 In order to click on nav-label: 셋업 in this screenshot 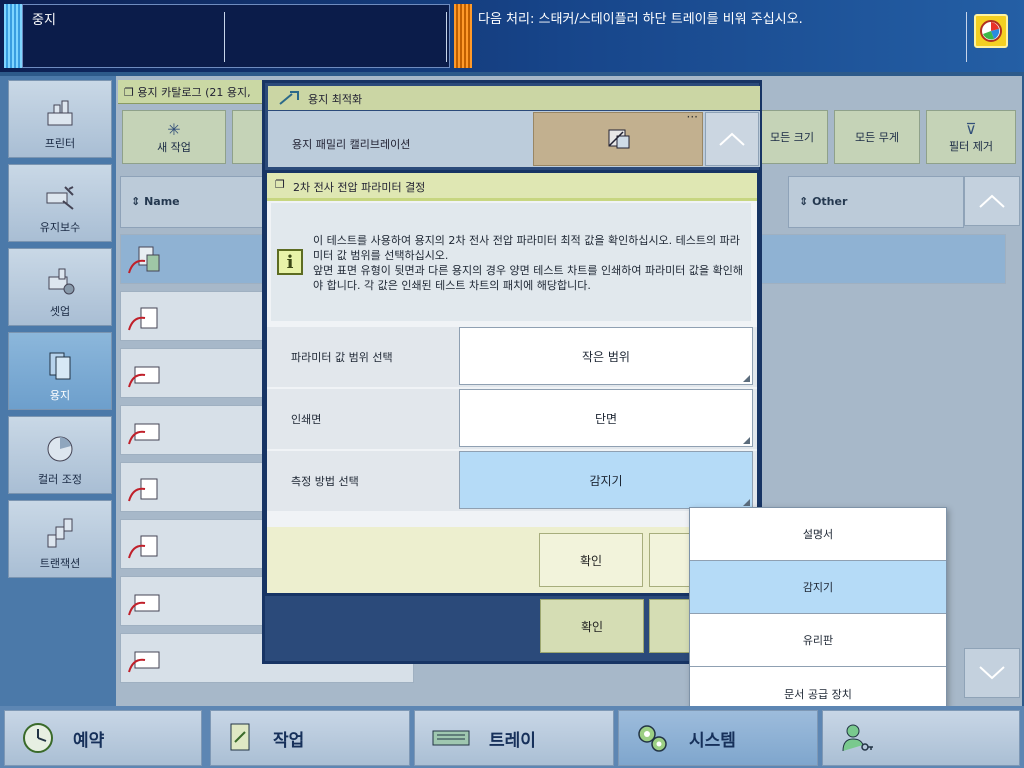, I will do `click(60, 311)`.